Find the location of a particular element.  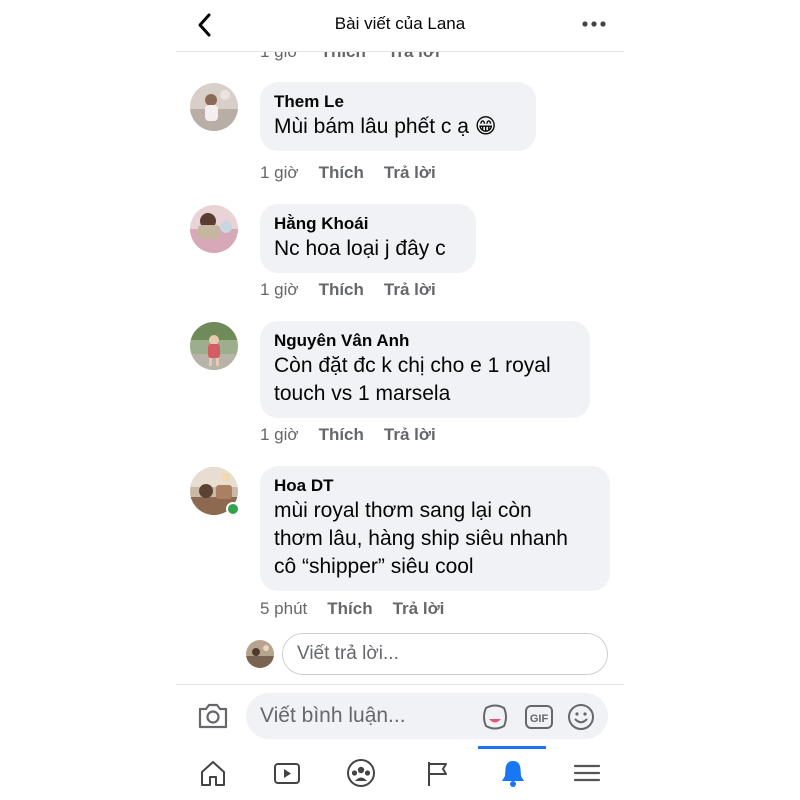

comment-bubble: Them Le Mùi bám lâu phết c ạ 😁 is located at coordinates (398, 116).